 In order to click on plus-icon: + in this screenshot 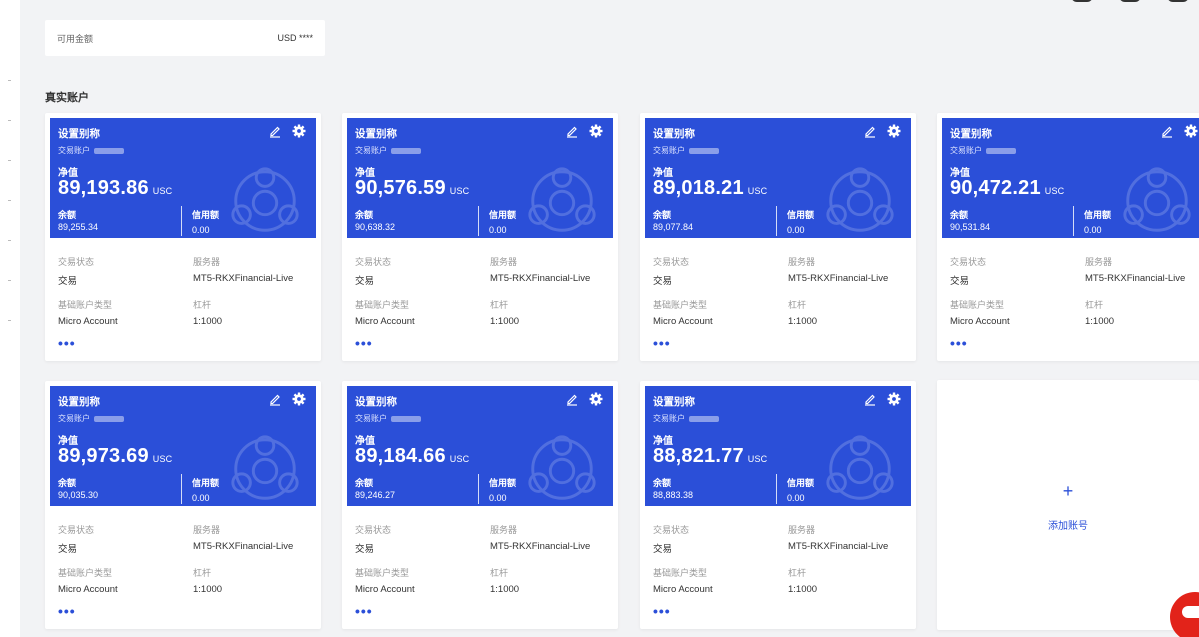, I will do `click(1068, 491)`.